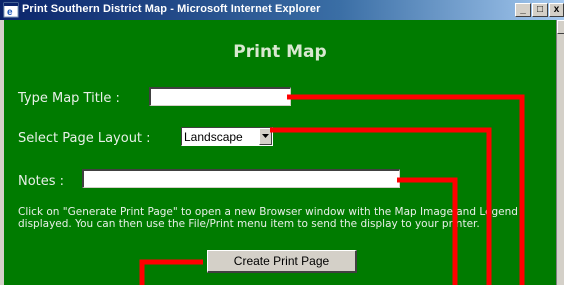 The width and height of the screenshot is (564, 285). What do you see at coordinates (556, 10) in the screenshot?
I see `close-button: x` at bounding box center [556, 10].